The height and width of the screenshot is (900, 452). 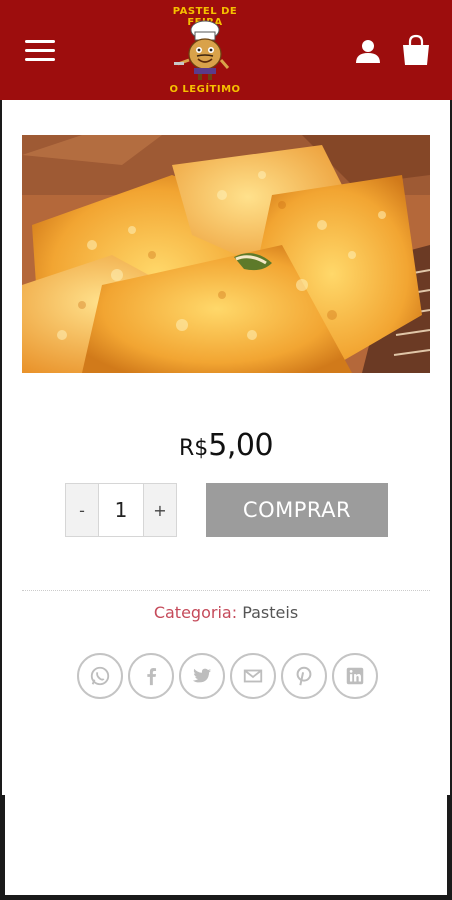 I want to click on product-price: R$5,00, so click(x=226, y=445).